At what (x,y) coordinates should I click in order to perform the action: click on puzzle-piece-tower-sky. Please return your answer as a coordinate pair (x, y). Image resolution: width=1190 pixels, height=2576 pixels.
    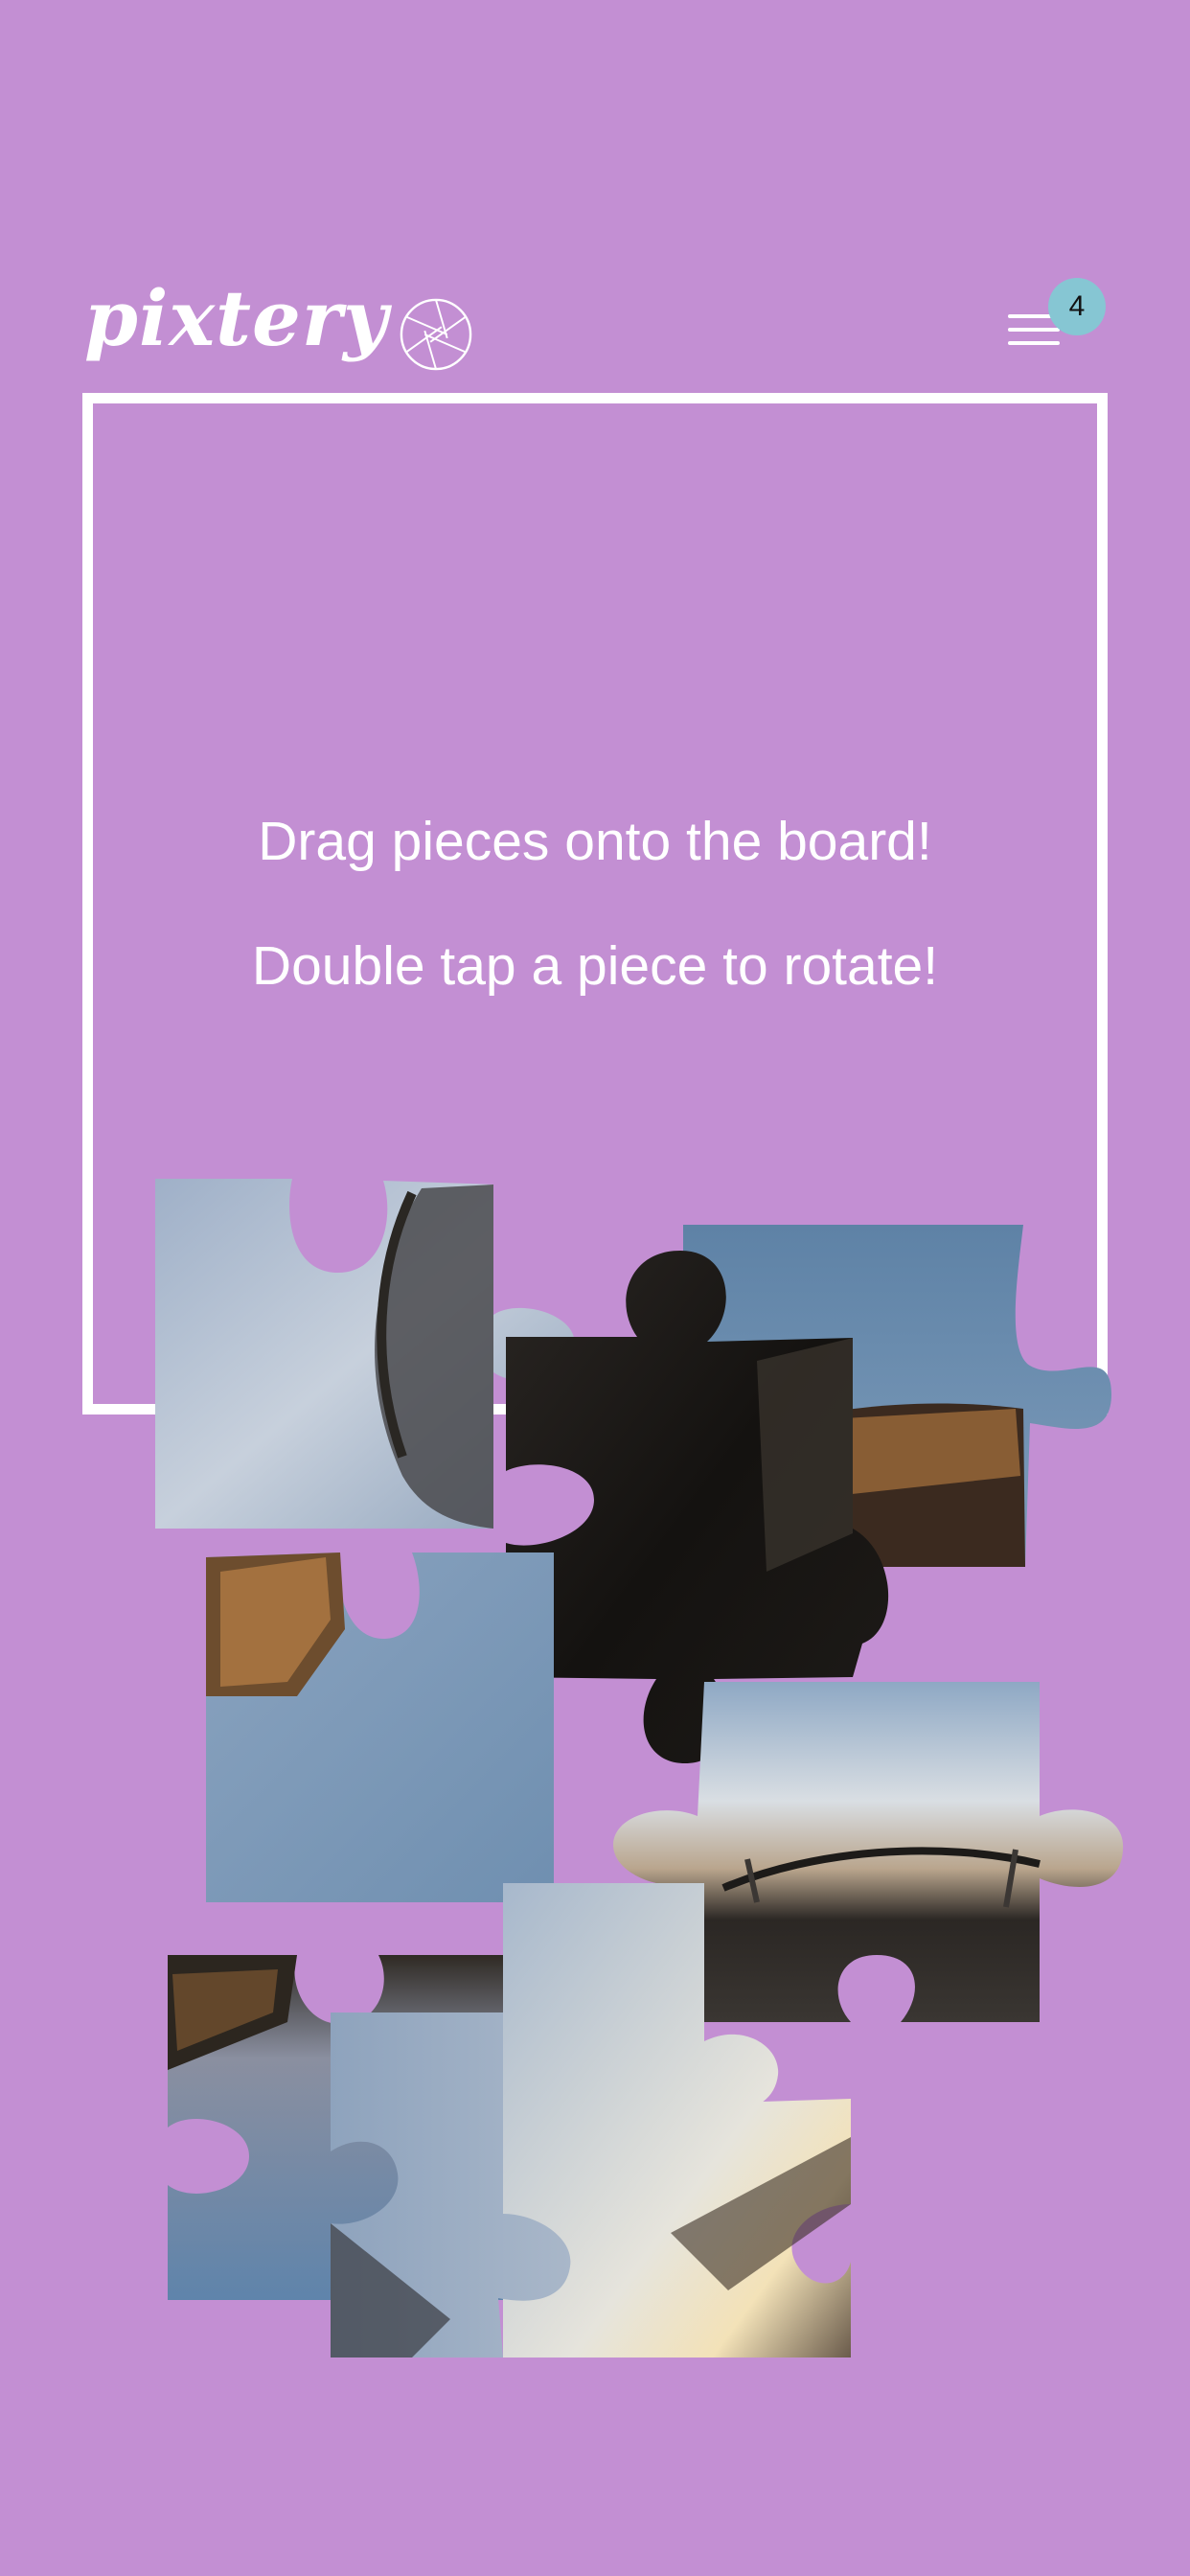
    Looking at the image, I should click on (380, 1727).